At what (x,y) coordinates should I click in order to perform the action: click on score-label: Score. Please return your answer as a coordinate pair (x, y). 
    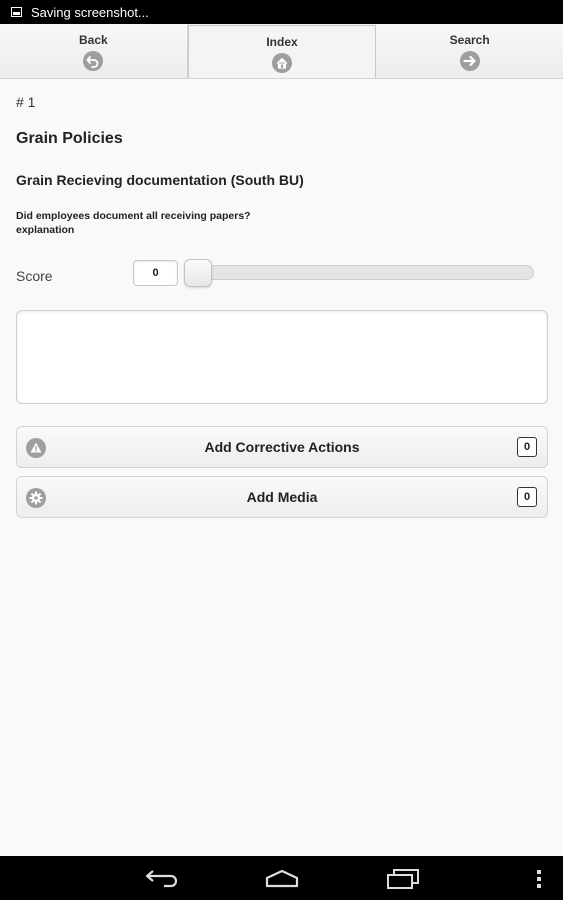
    Looking at the image, I should click on (34, 276).